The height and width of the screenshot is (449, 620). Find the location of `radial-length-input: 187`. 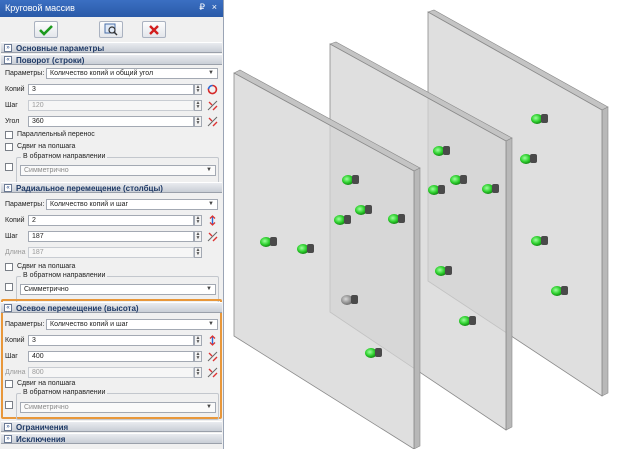

radial-length-input: 187 is located at coordinates (111, 252).